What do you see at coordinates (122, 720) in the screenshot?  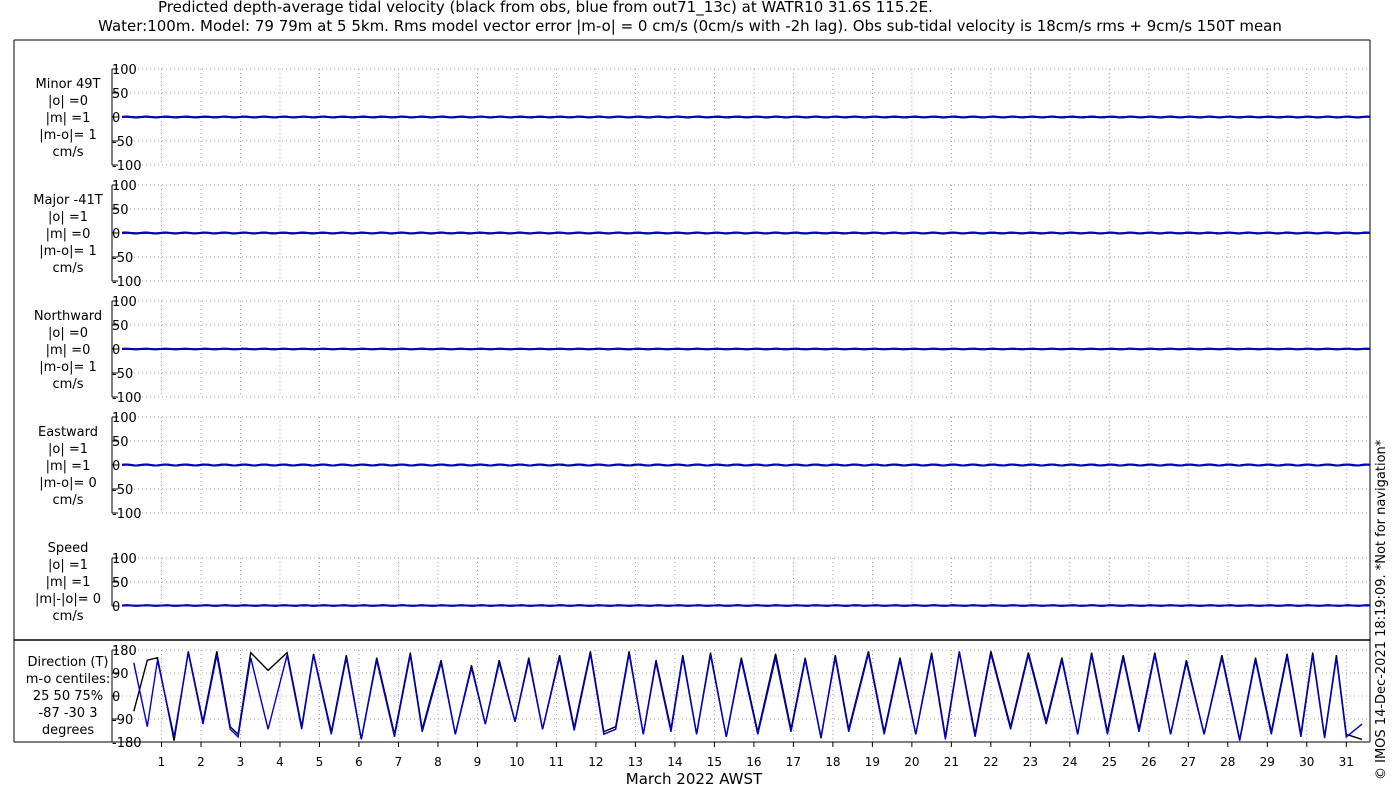 I see `y-tick-label: -90` at bounding box center [122, 720].